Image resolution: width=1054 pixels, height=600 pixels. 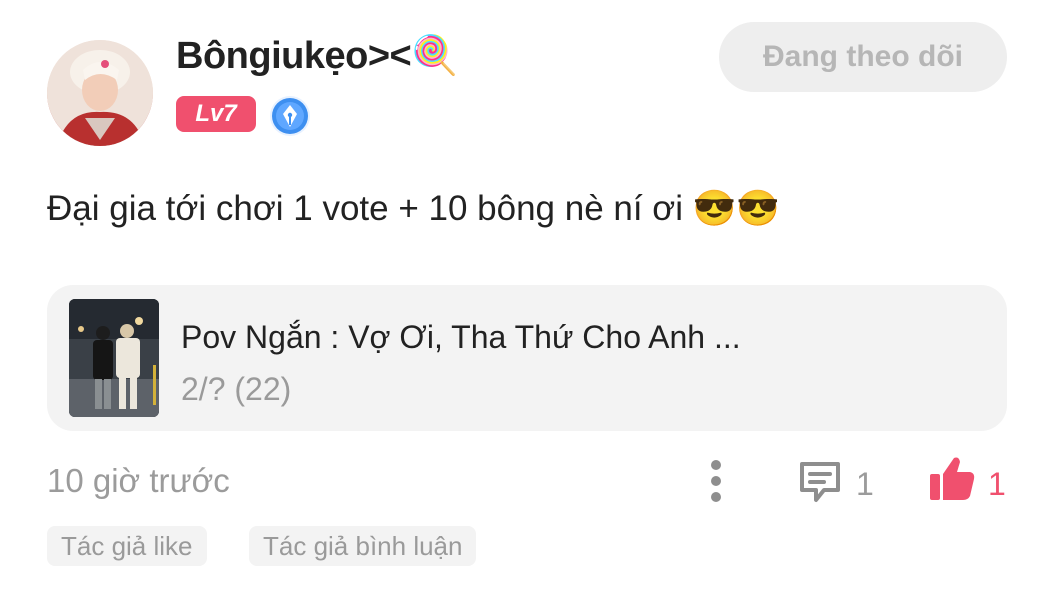 What do you see at coordinates (294, 56) in the screenshot?
I see `username-text: Bôngiukẹo><` at bounding box center [294, 56].